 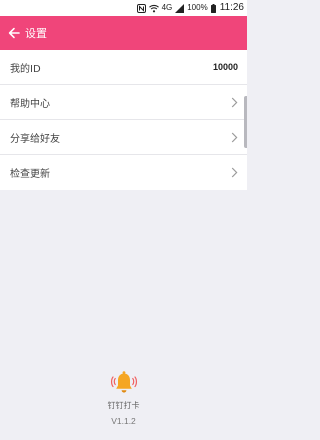 What do you see at coordinates (123, 172) in the screenshot?
I see `settings-row-check-update: 检查更新` at bounding box center [123, 172].